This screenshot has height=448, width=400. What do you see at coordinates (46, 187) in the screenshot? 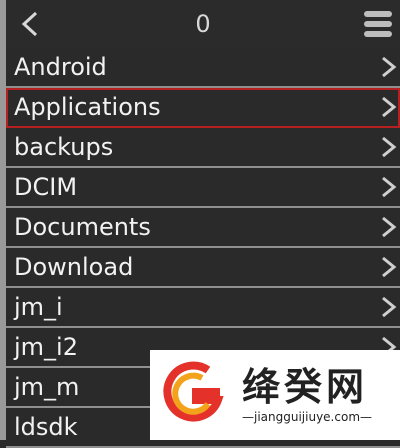
I see `folder-name: DCIM` at bounding box center [46, 187].